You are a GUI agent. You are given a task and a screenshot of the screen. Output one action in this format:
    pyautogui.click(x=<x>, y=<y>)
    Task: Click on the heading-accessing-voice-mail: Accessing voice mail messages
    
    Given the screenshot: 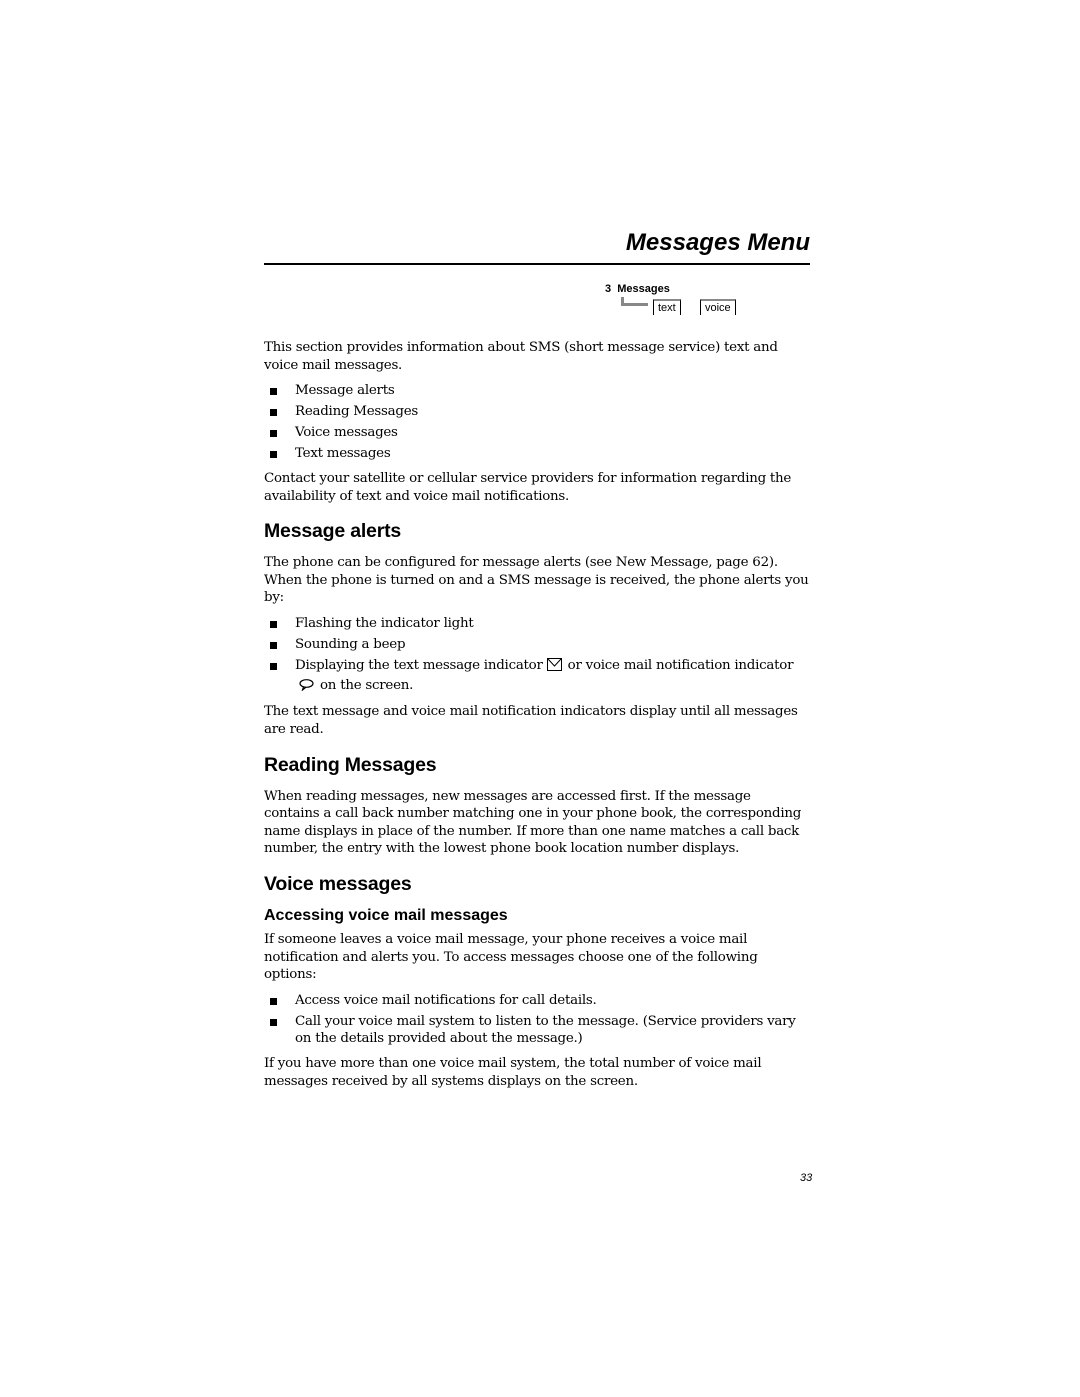 What is the action you would take?
    pyautogui.click(x=386, y=915)
    